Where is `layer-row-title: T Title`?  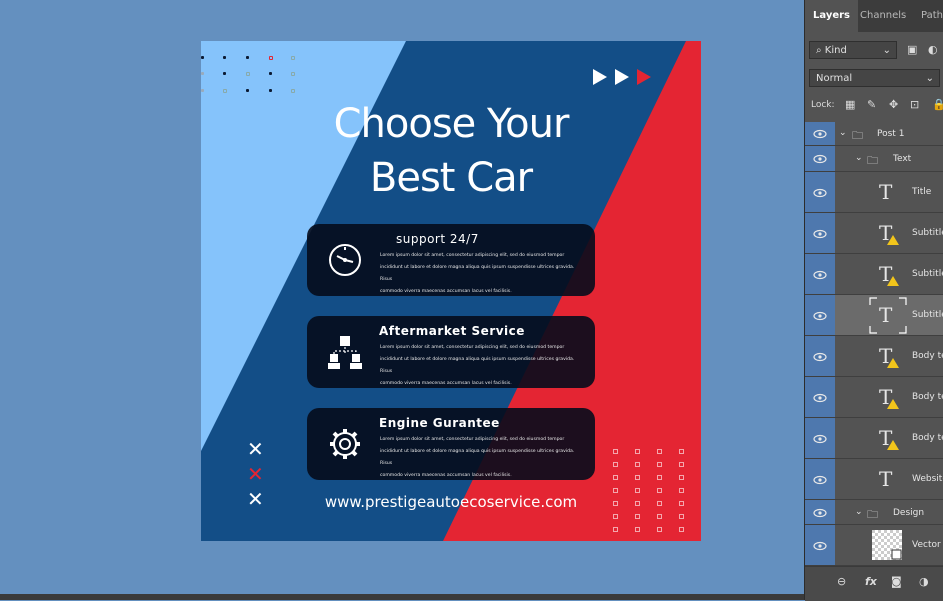 layer-row-title: T Title is located at coordinates (874, 192).